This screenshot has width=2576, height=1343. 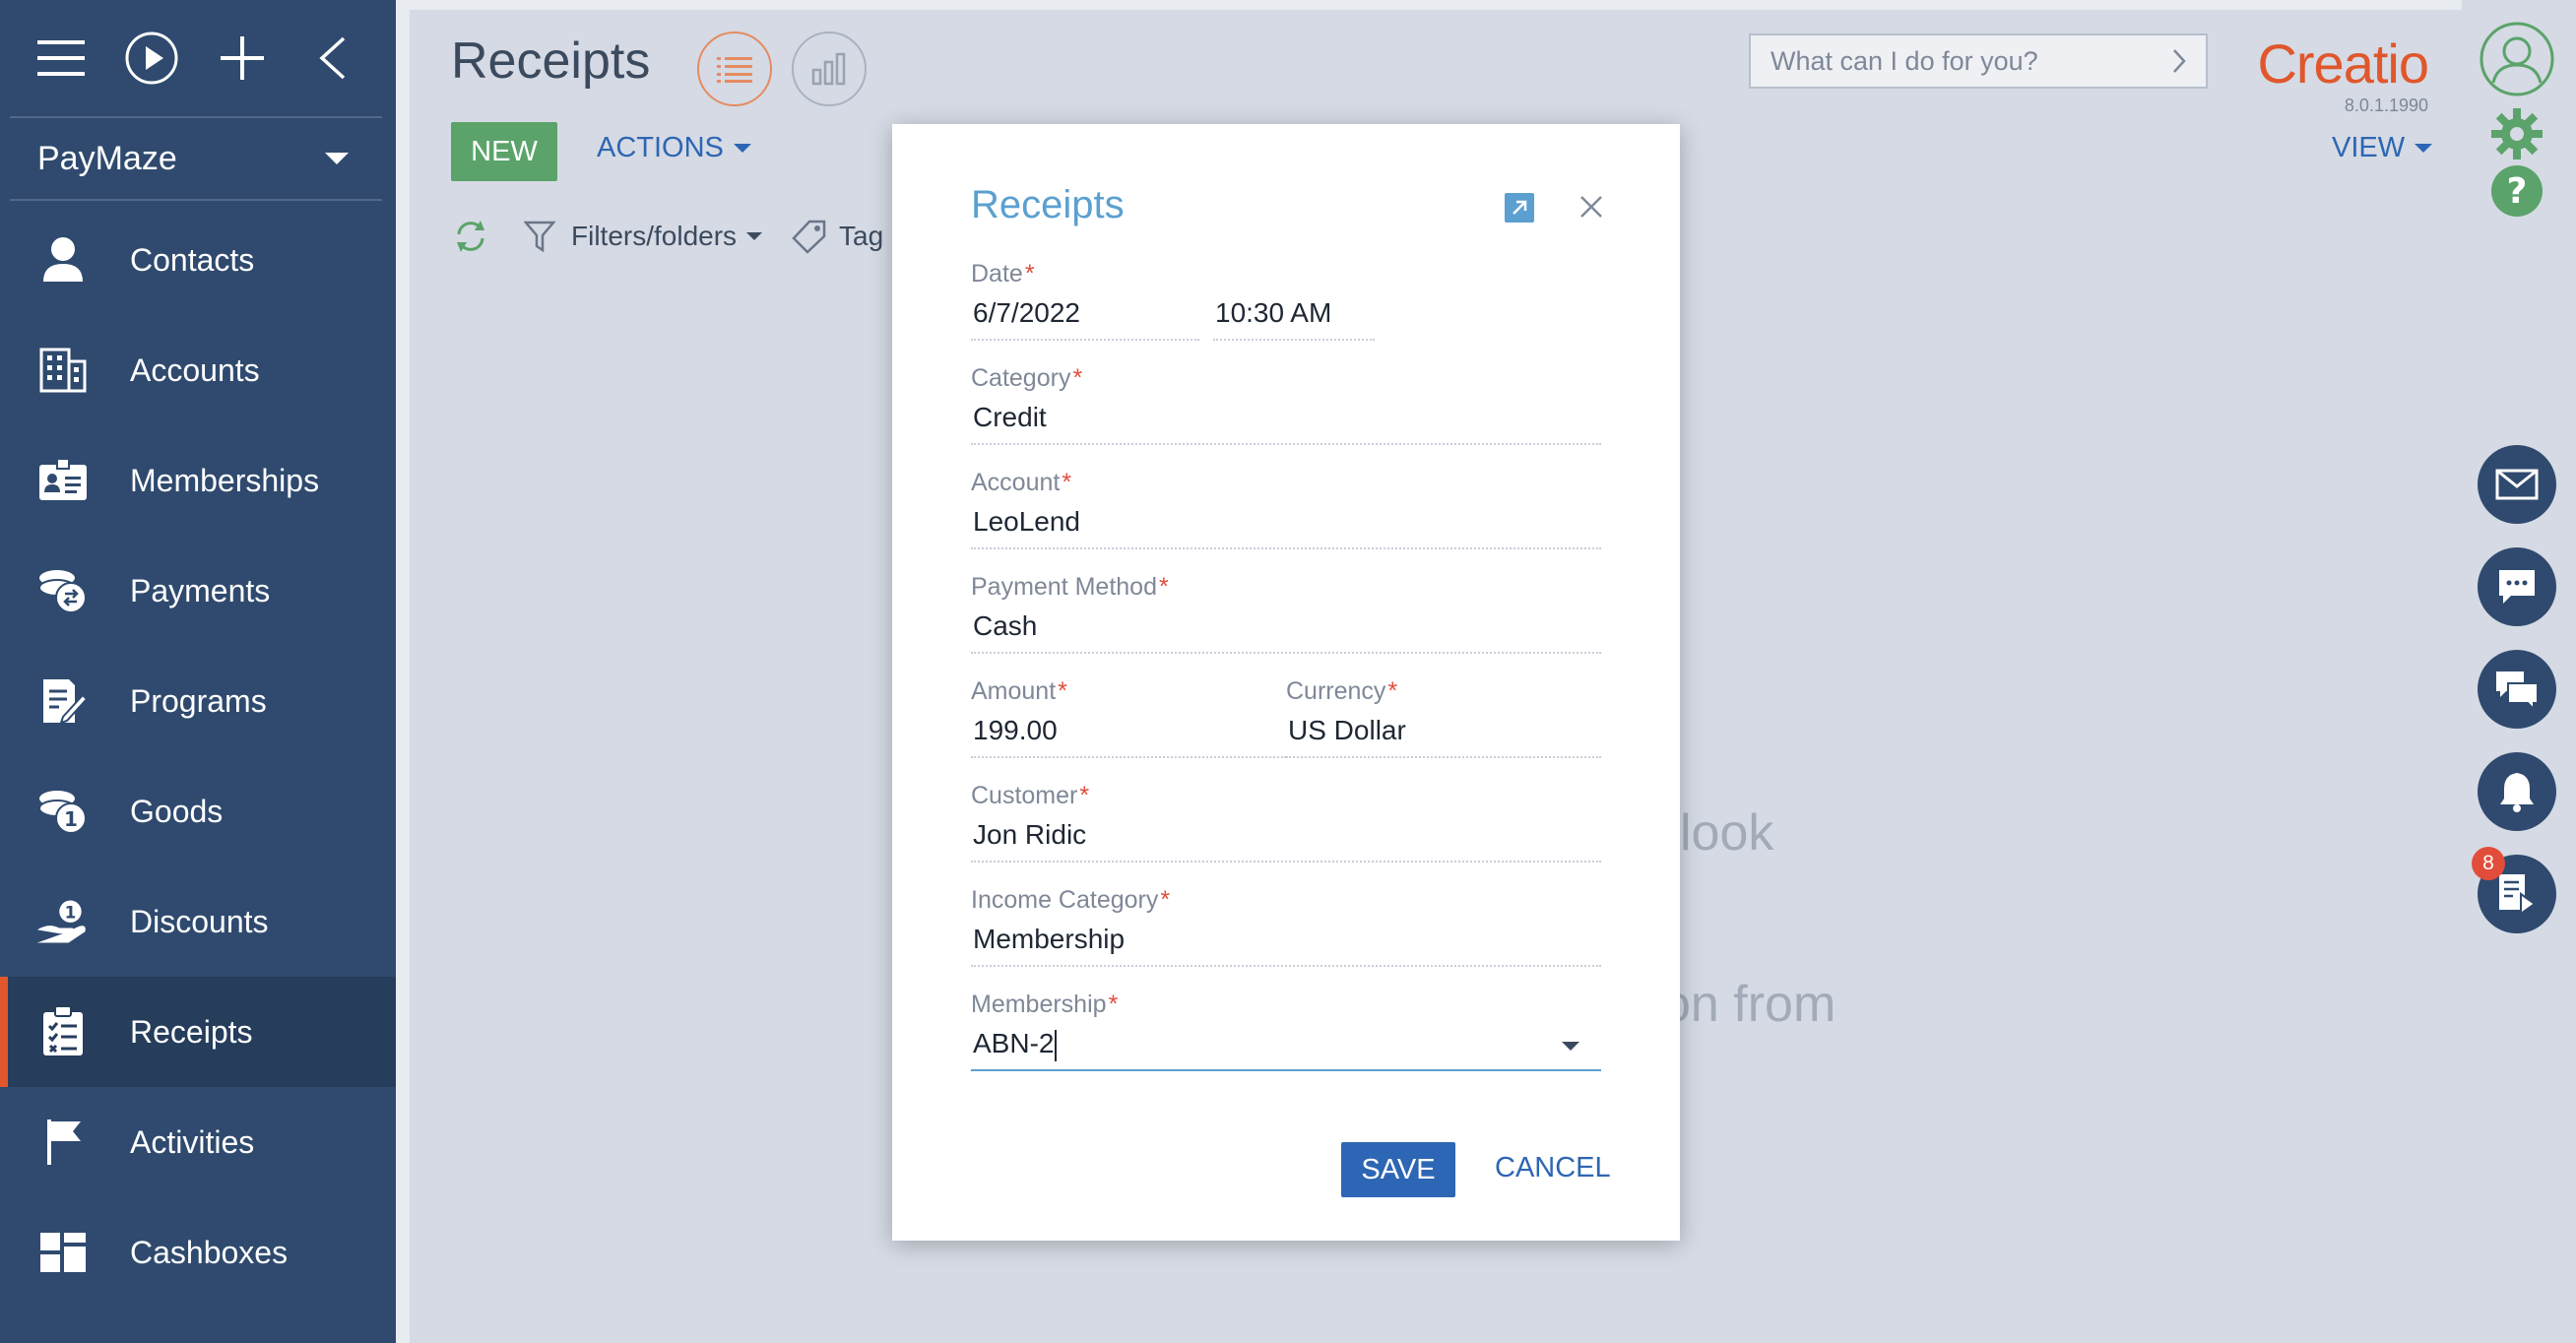 I want to click on payment-method-label: Payment Method, so click(x=1064, y=587).